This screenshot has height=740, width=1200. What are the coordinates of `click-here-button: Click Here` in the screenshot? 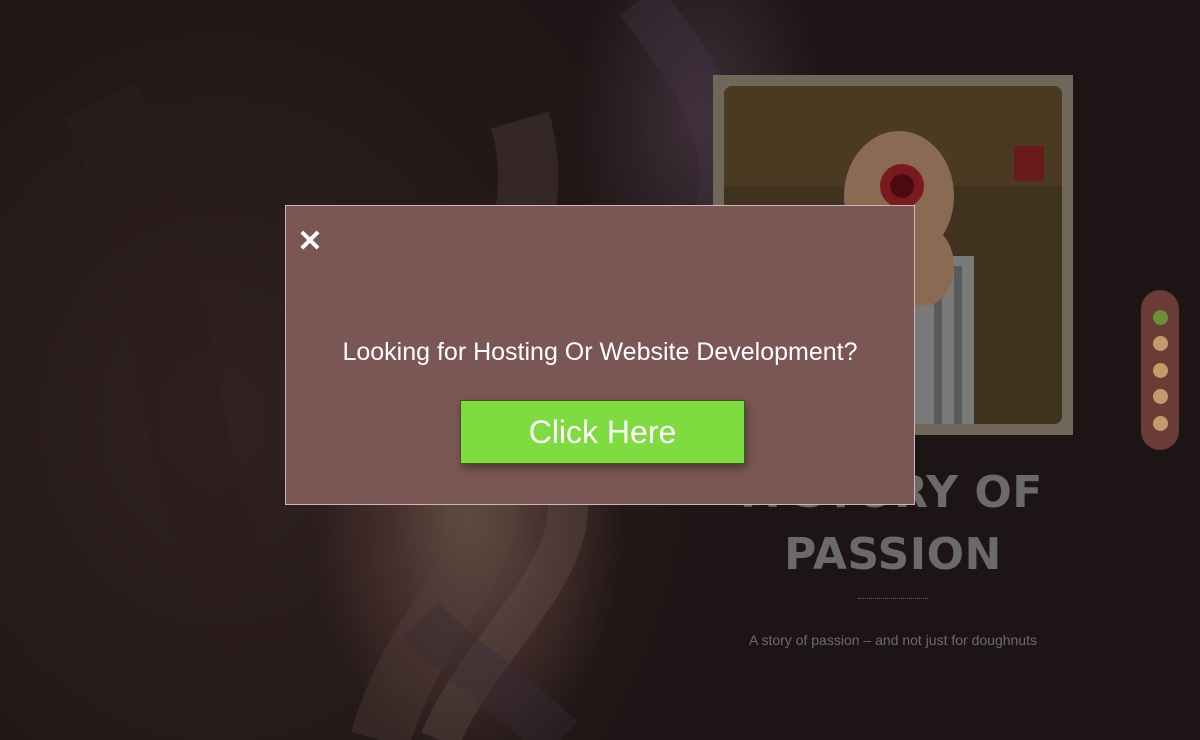 It's located at (602, 432).